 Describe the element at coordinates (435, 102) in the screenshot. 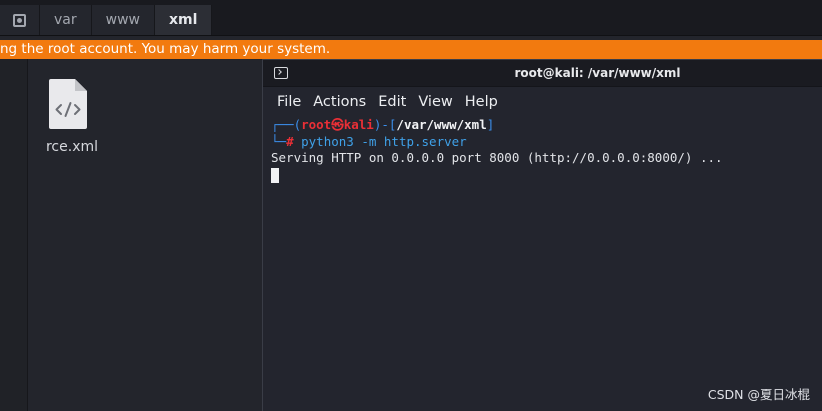

I see `menu-view: View` at that location.